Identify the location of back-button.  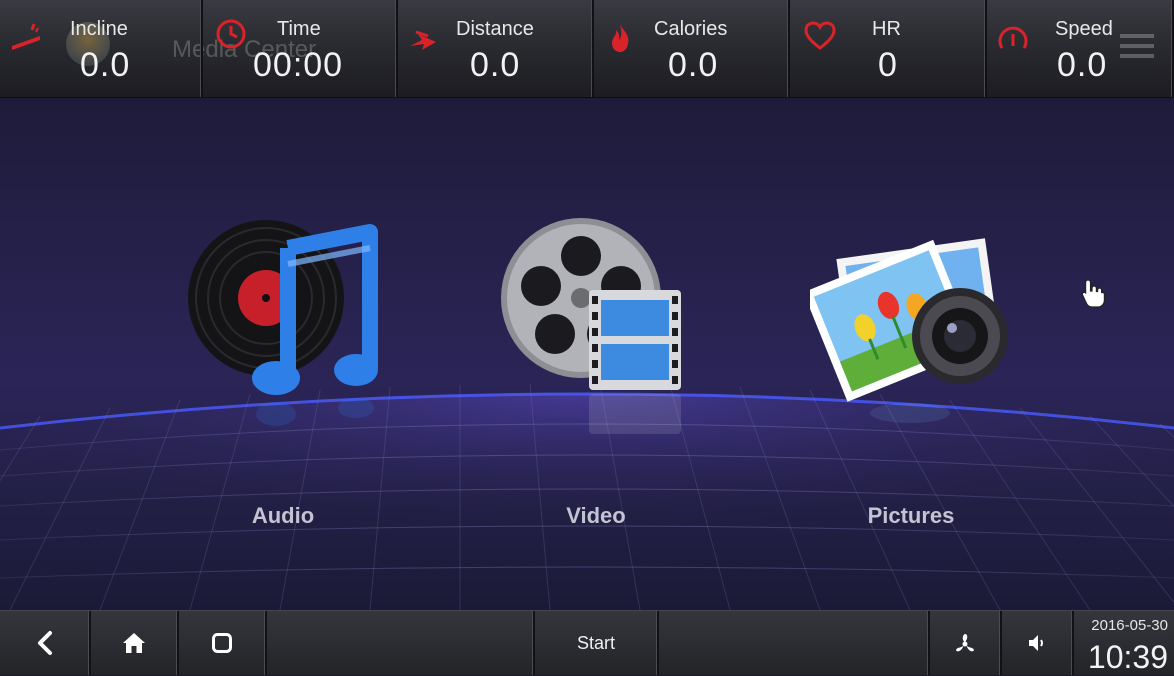
(45, 643).